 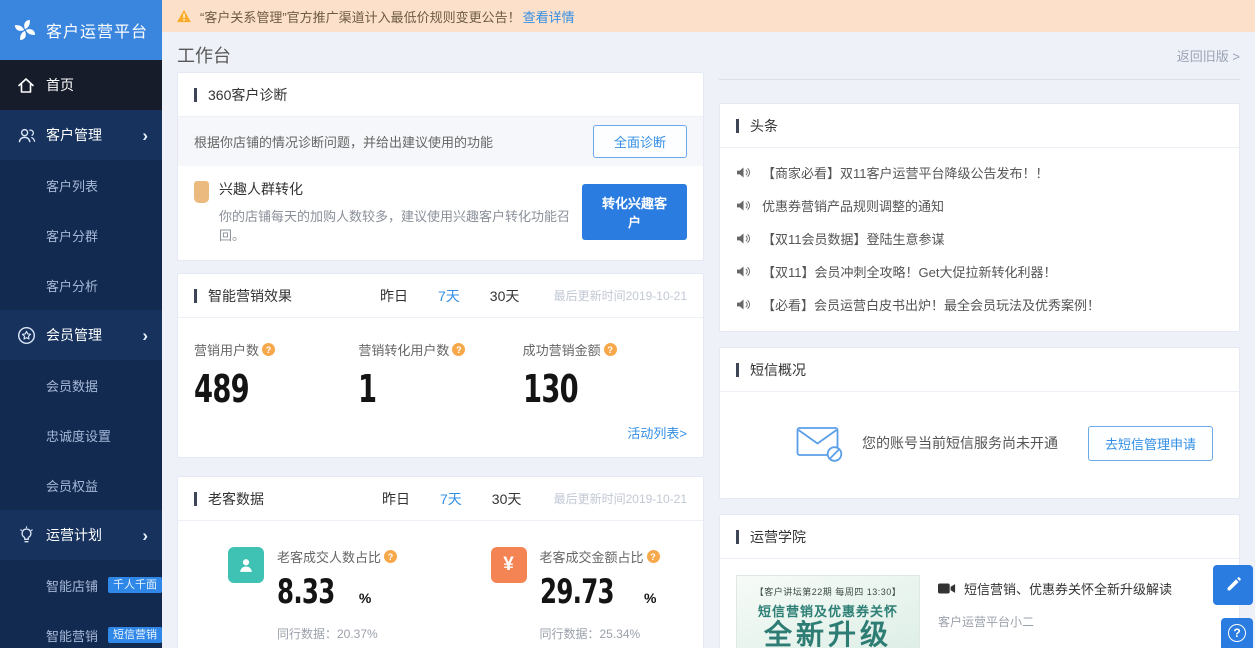 I want to click on metric-label: 营销用户数 ?, so click(x=276, y=349).